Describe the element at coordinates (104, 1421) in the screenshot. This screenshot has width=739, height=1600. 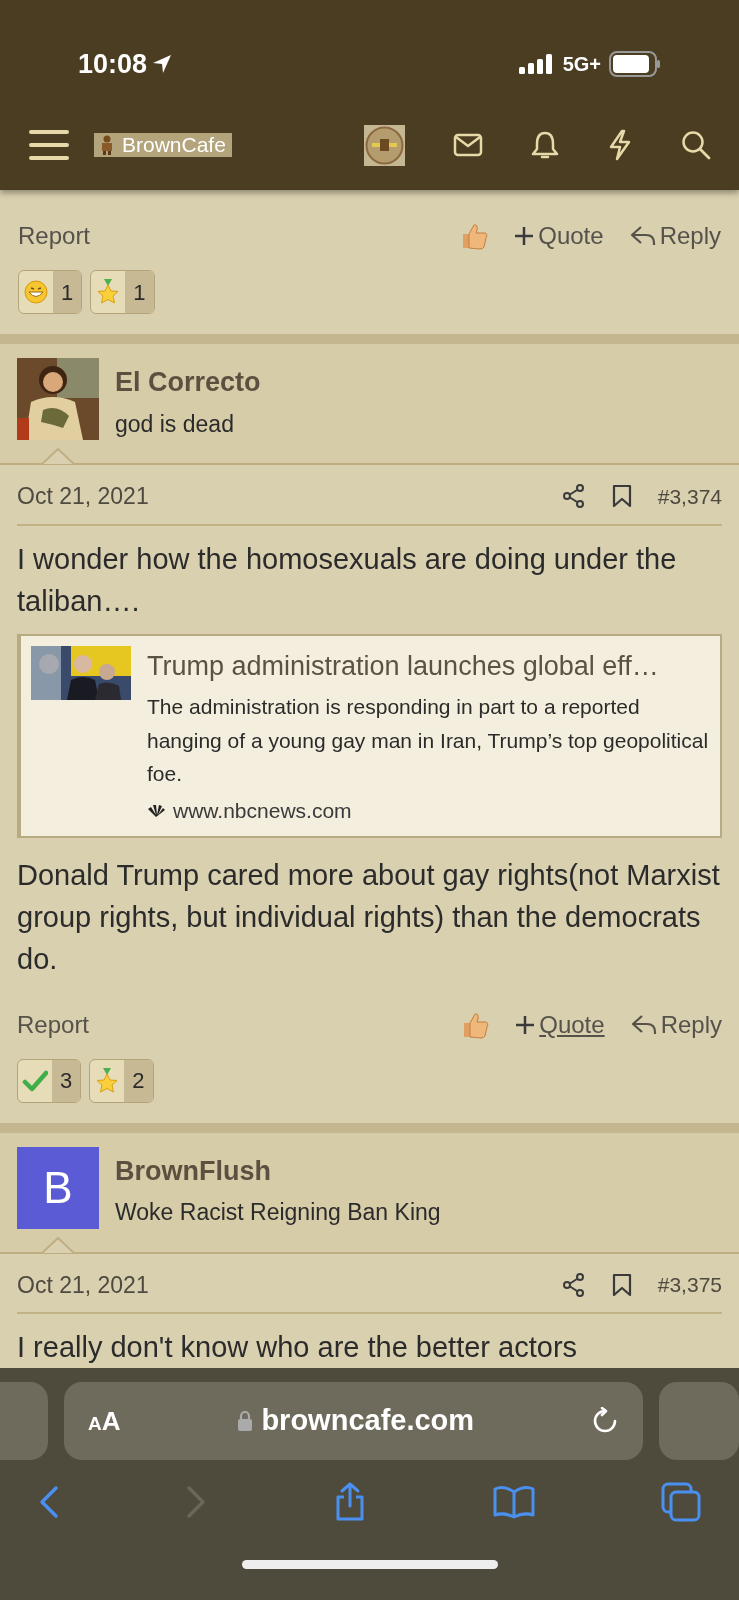
I see `text-size-button: AA` at that location.